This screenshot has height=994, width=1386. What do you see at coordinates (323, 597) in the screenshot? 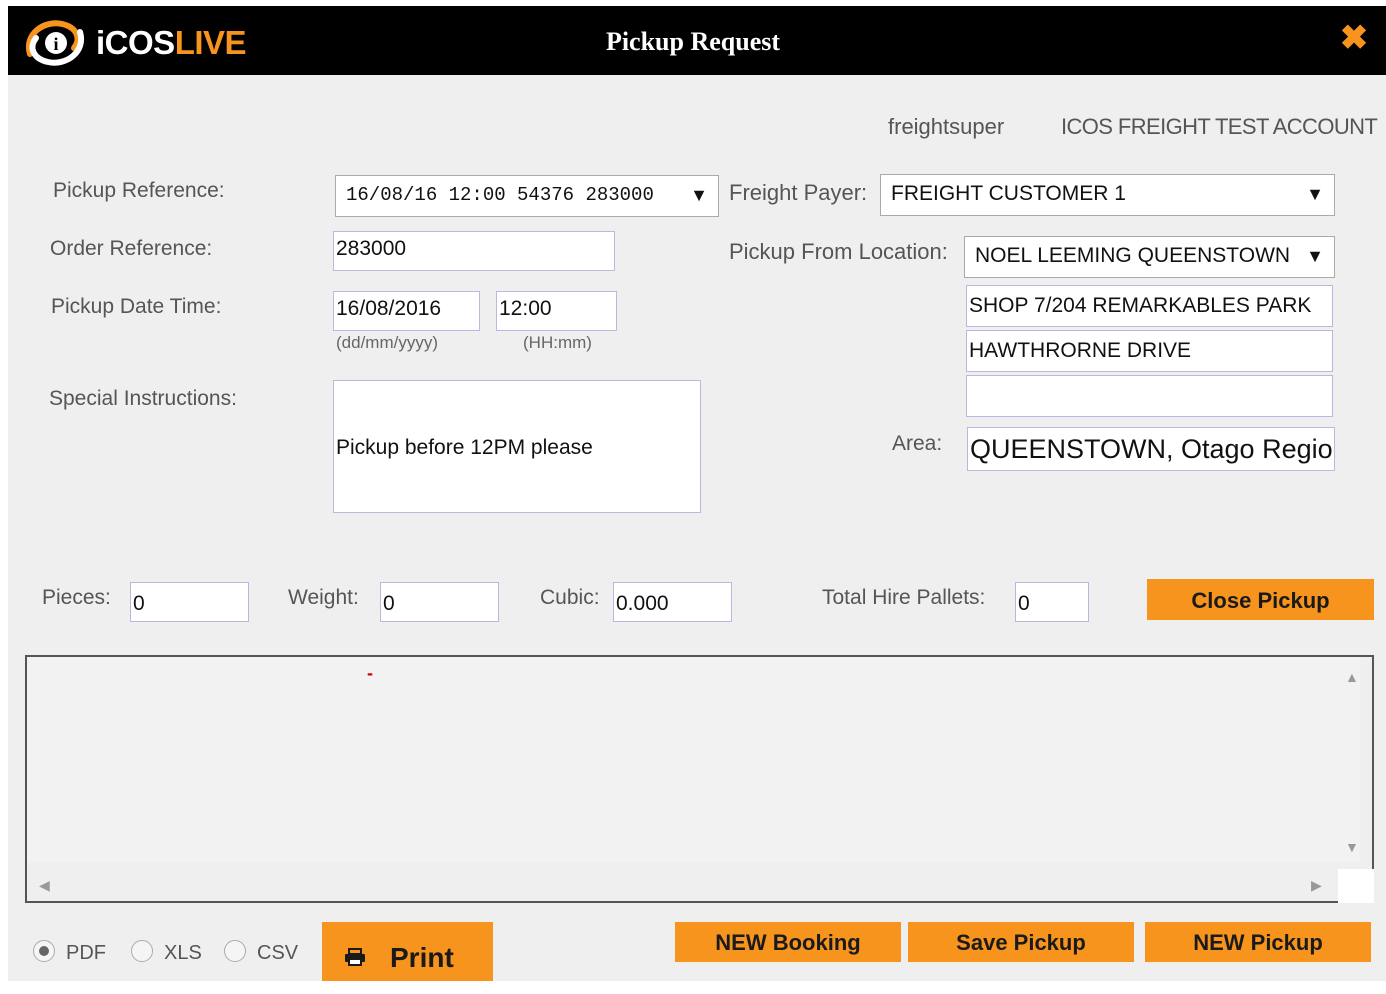
I see `weight-label: Weight:` at bounding box center [323, 597].